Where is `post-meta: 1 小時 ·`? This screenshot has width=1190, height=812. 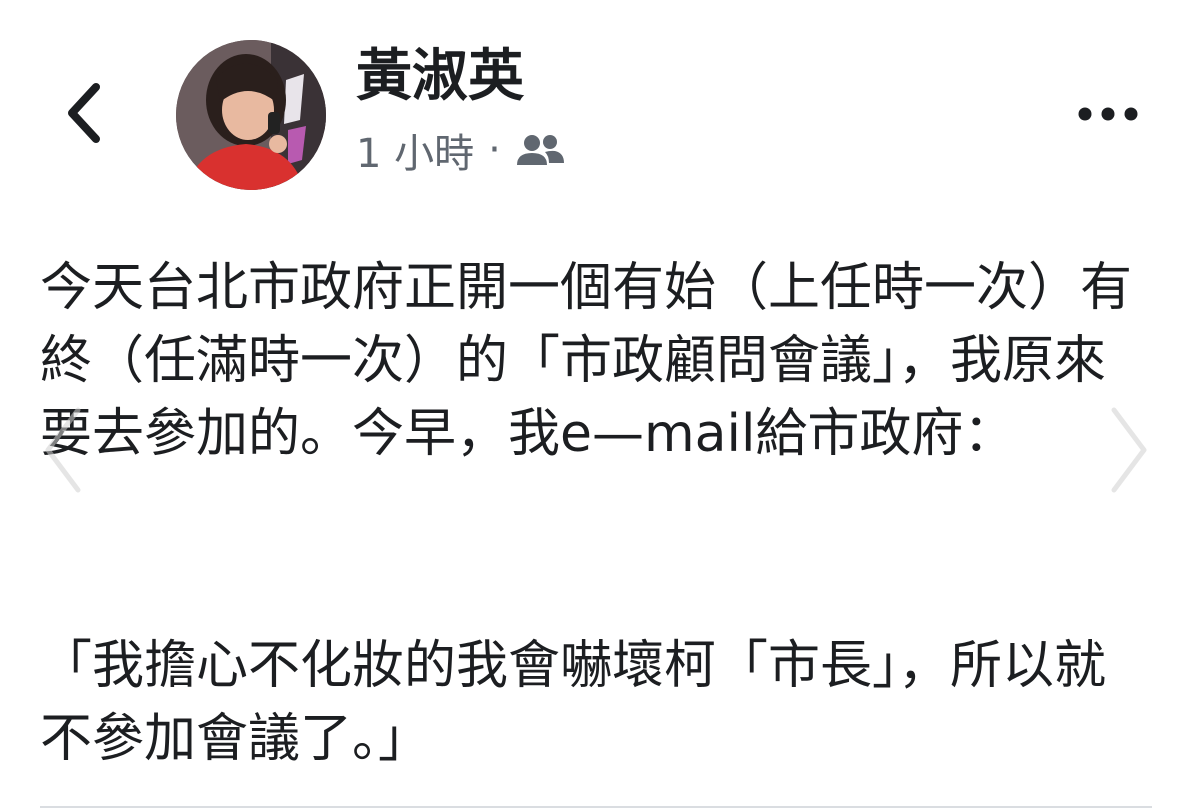
post-meta: 1 小時 · is located at coordinates (460, 150).